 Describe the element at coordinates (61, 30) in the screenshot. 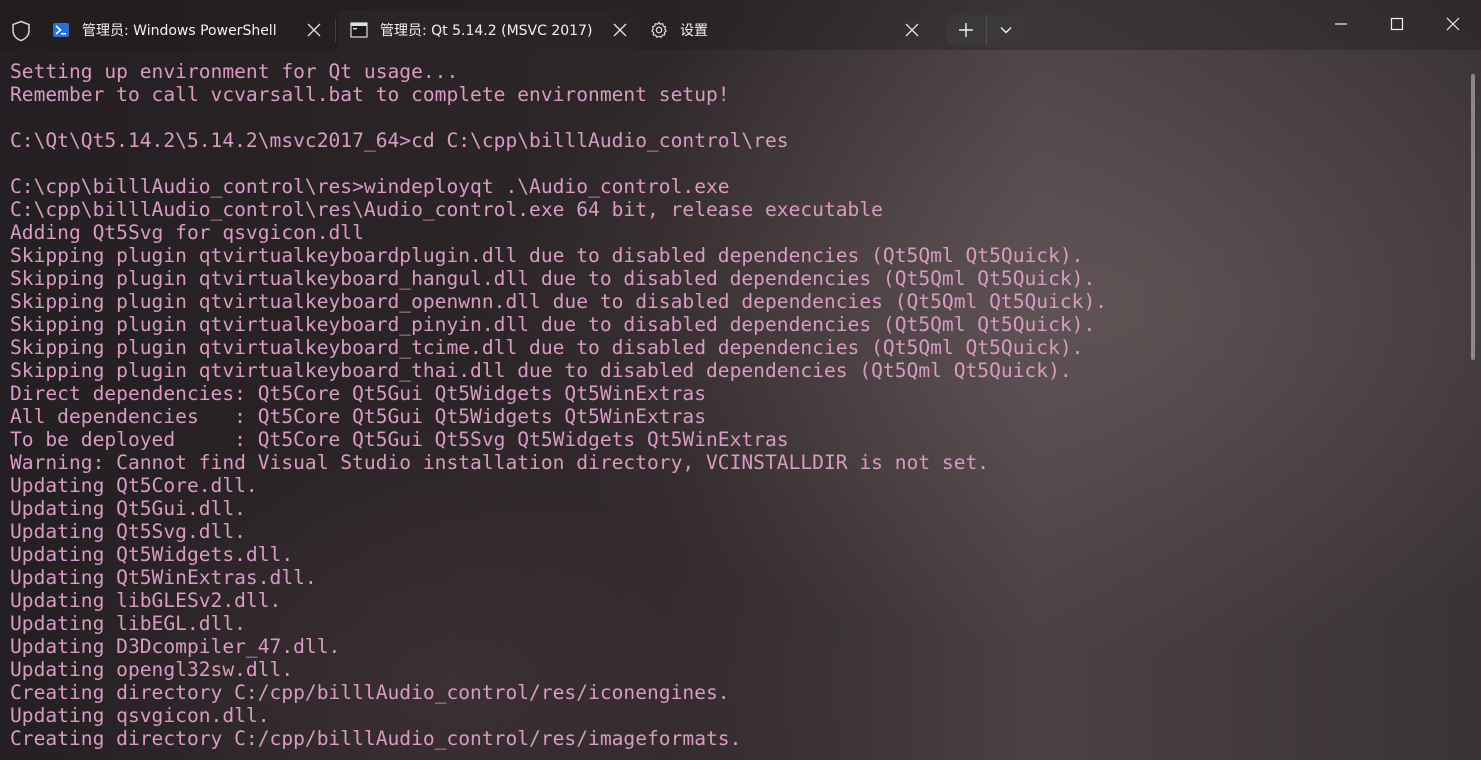

I see `powershell-icon` at that location.